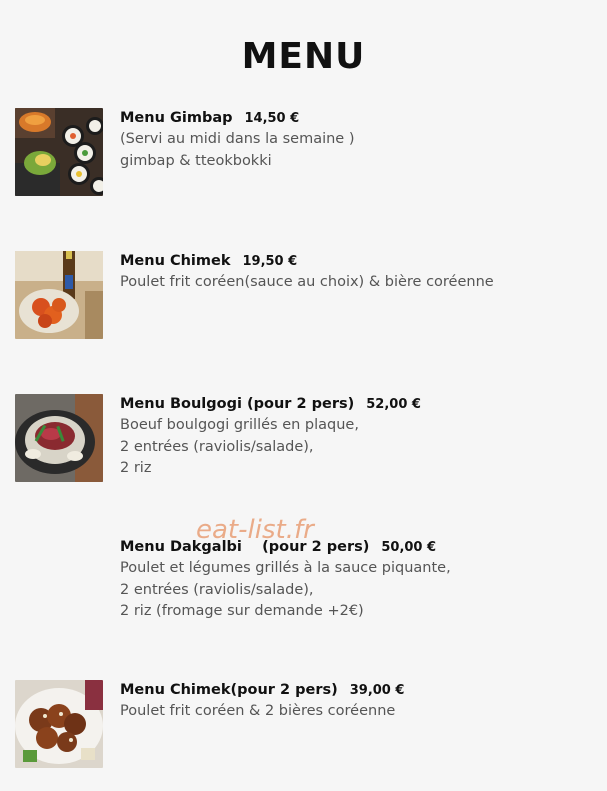  Describe the element at coordinates (239, 425) in the screenshot. I see `menu-item-description-line: Boeuf boulgogi grillés en plaque,` at that location.